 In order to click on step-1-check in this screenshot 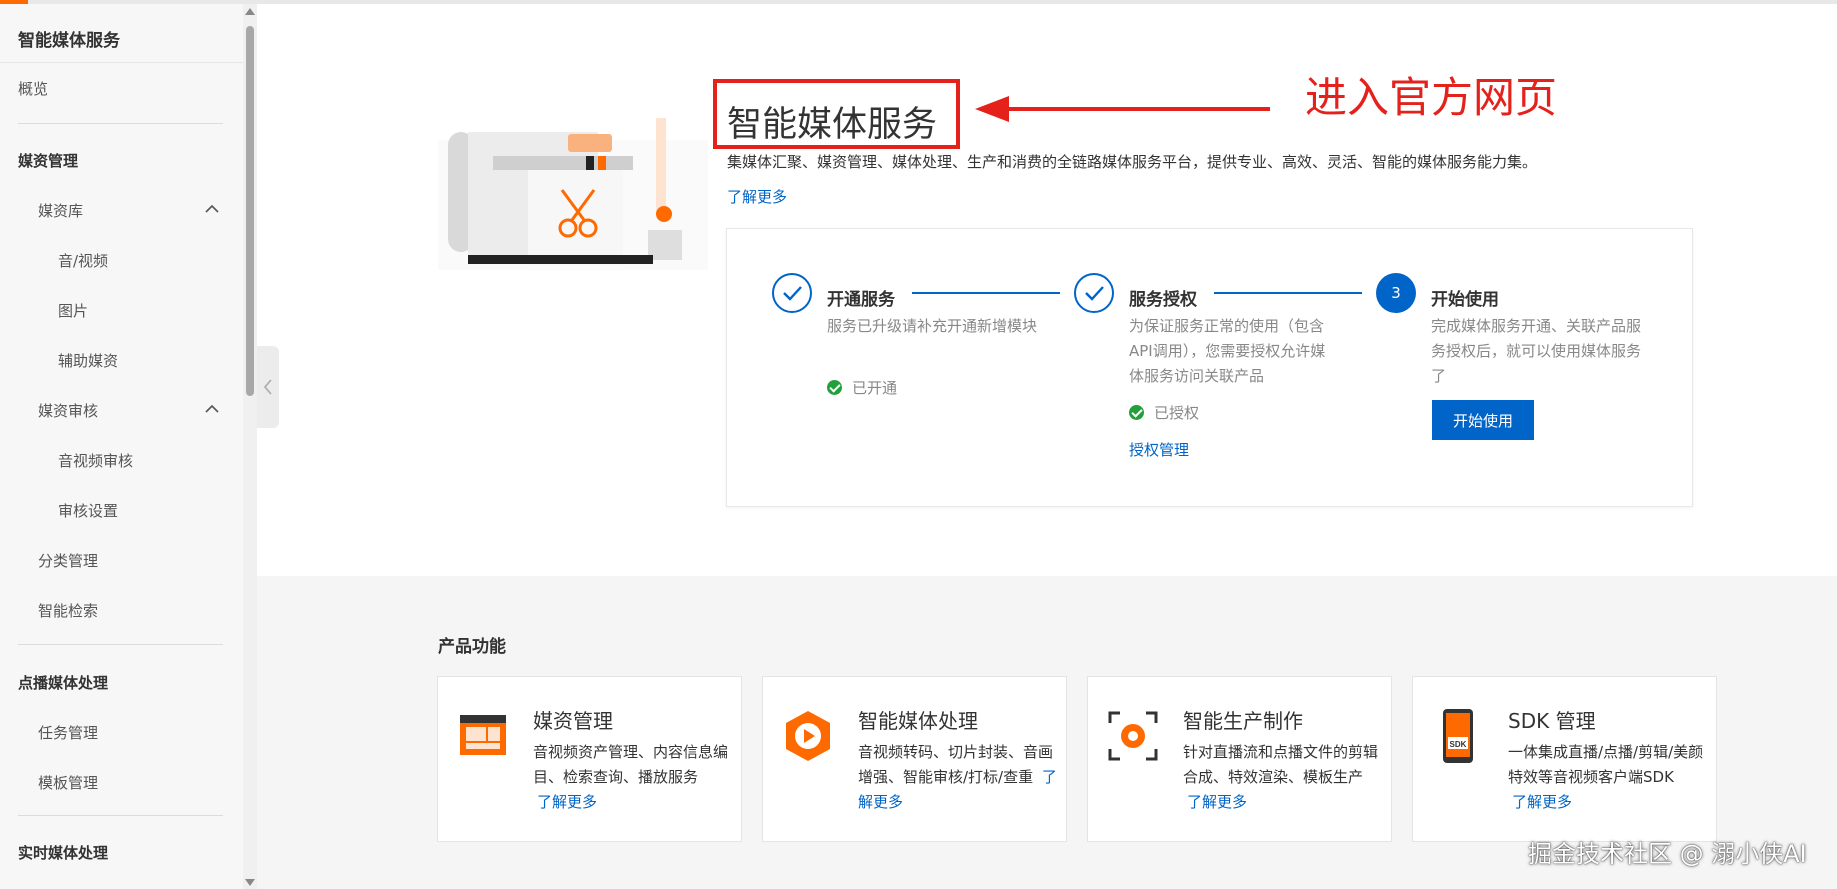, I will do `click(792, 293)`.